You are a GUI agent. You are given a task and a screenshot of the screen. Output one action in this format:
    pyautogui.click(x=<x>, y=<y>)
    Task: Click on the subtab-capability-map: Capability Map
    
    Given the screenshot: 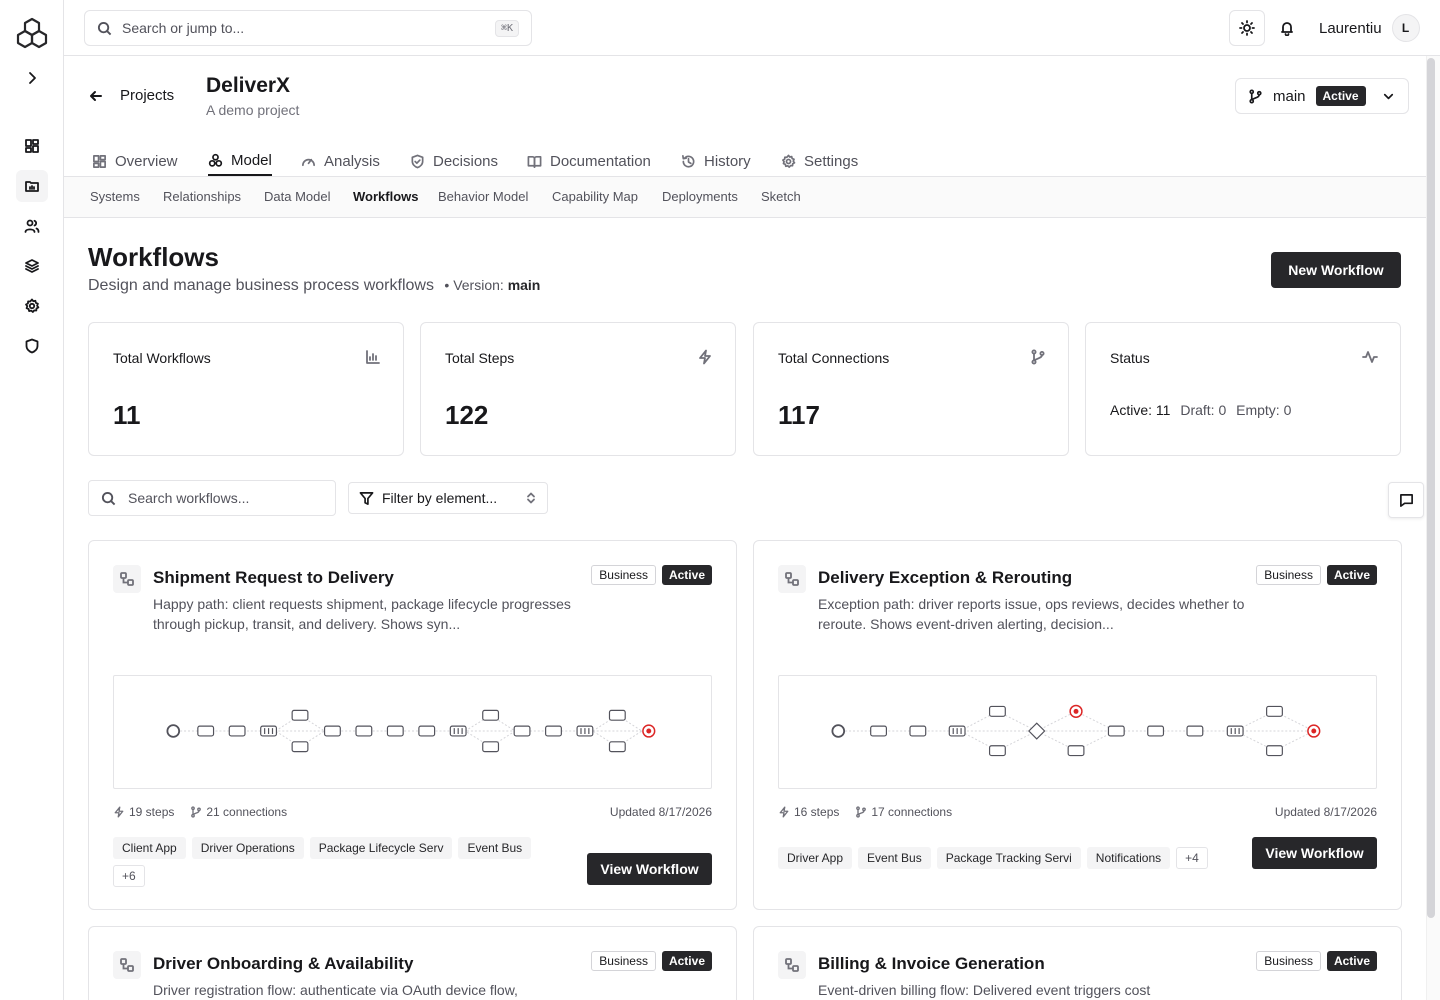 What is the action you would take?
    pyautogui.click(x=595, y=196)
    